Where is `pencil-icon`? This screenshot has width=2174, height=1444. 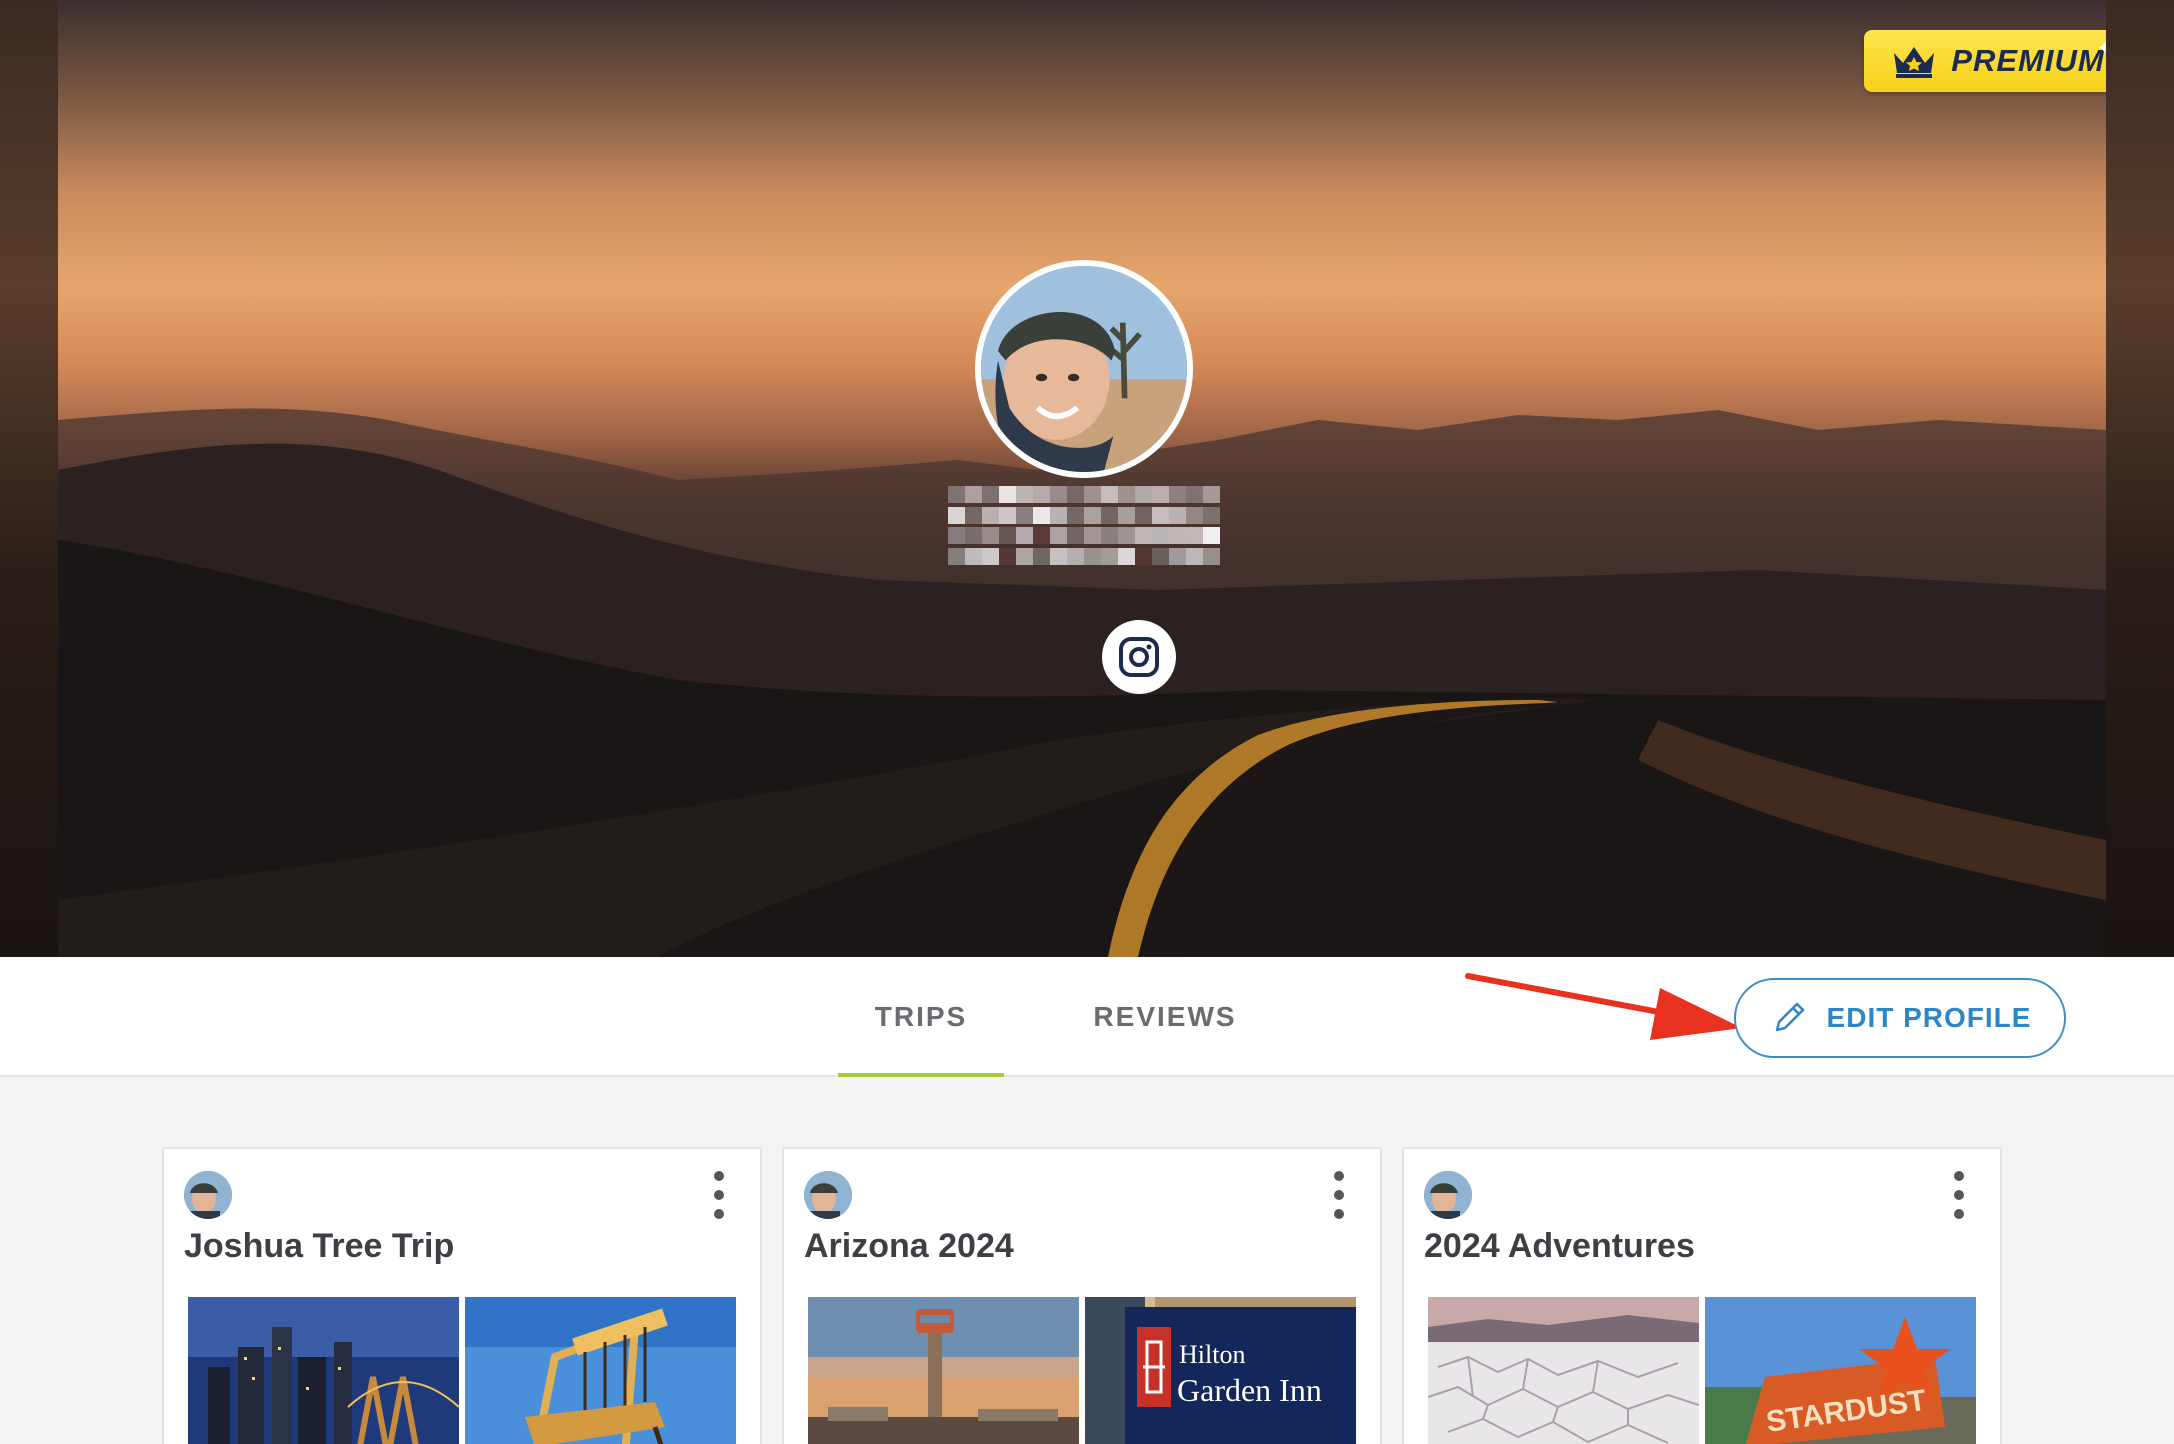
pencil-icon is located at coordinates (1789, 1017).